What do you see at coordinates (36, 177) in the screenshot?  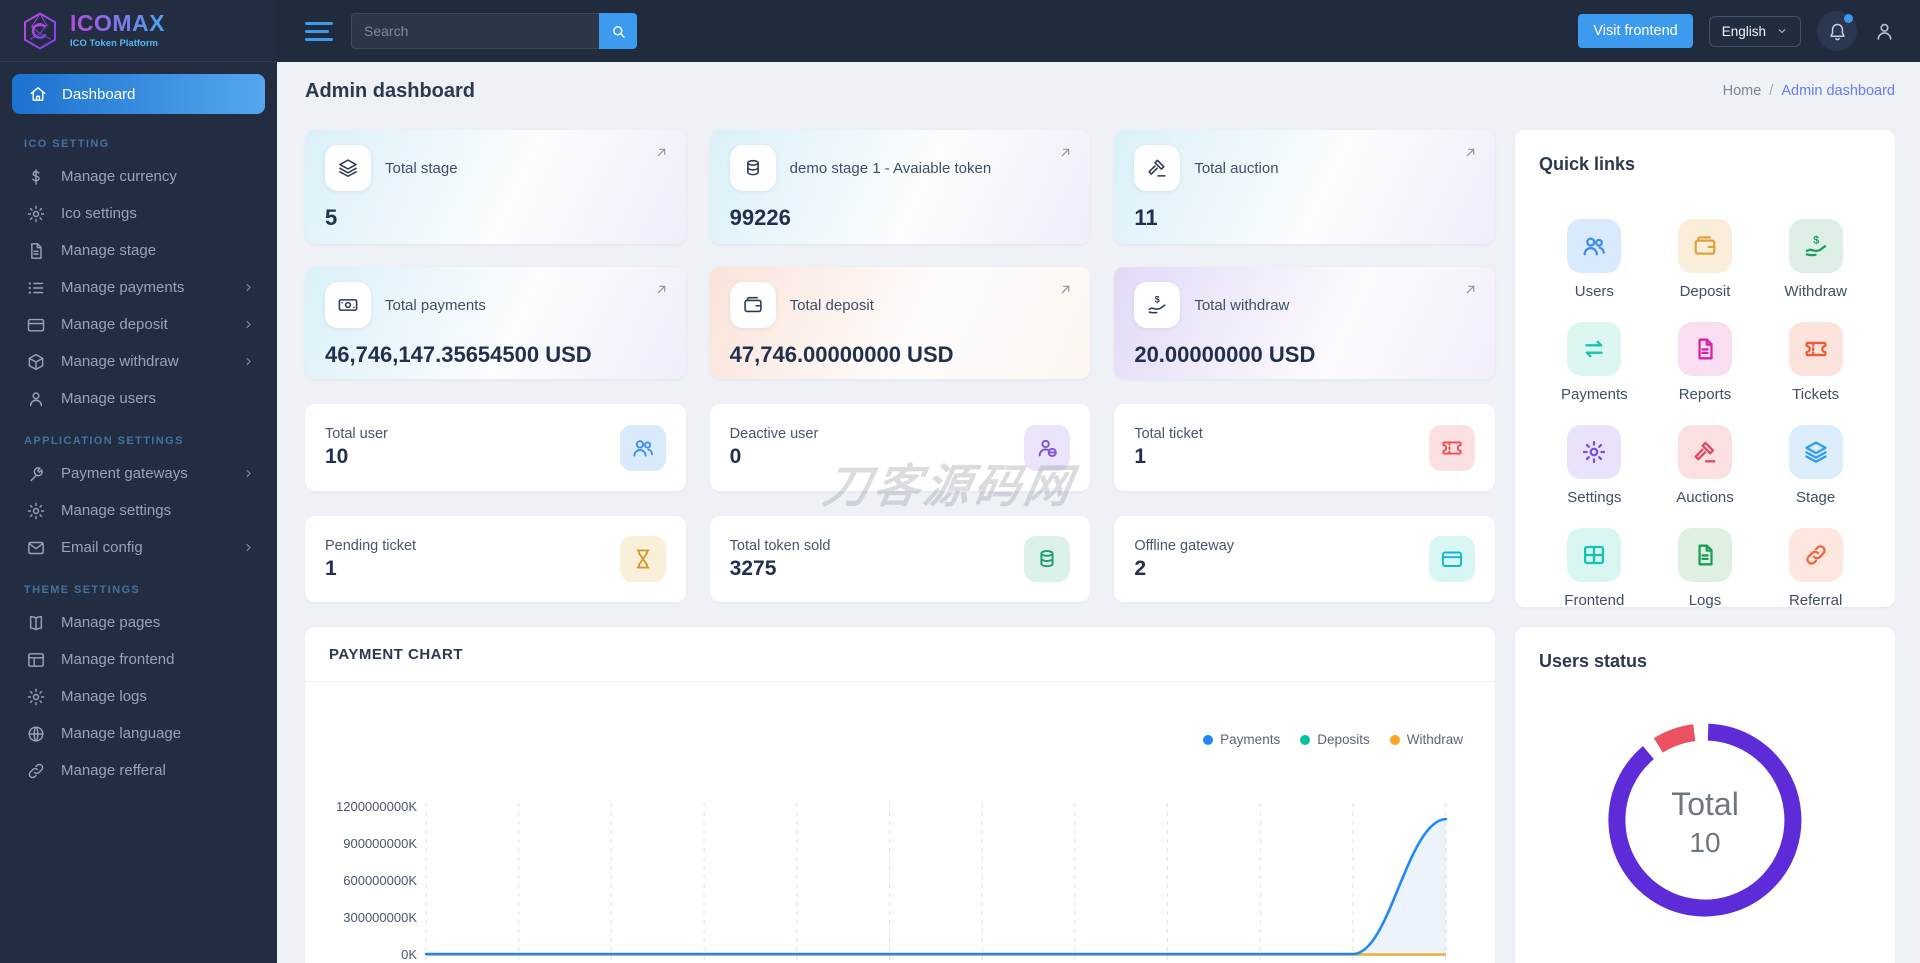 I see `dollar-icon` at bounding box center [36, 177].